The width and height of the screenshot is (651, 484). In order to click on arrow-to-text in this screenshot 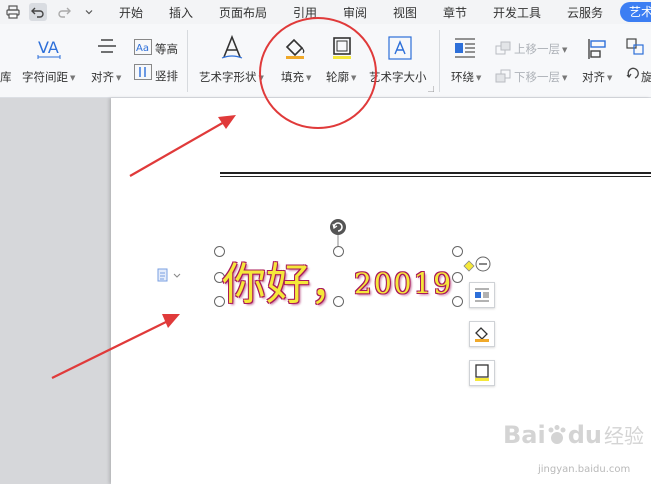, I will do `click(115, 346)`.